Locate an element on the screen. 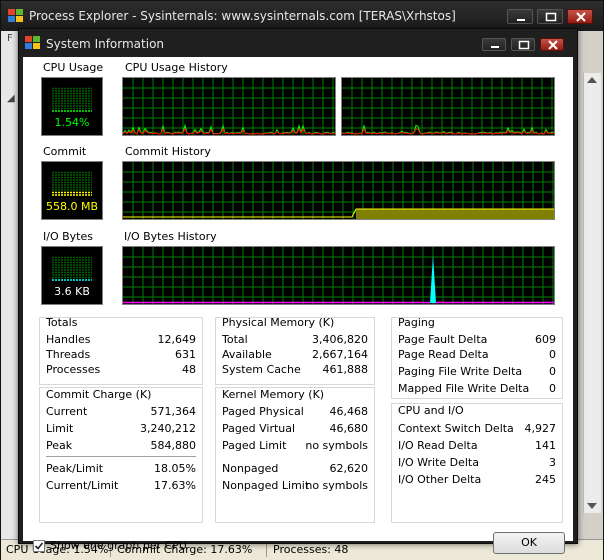  show-one-graph-per-cpu-checkbox is located at coordinates (39, 546).